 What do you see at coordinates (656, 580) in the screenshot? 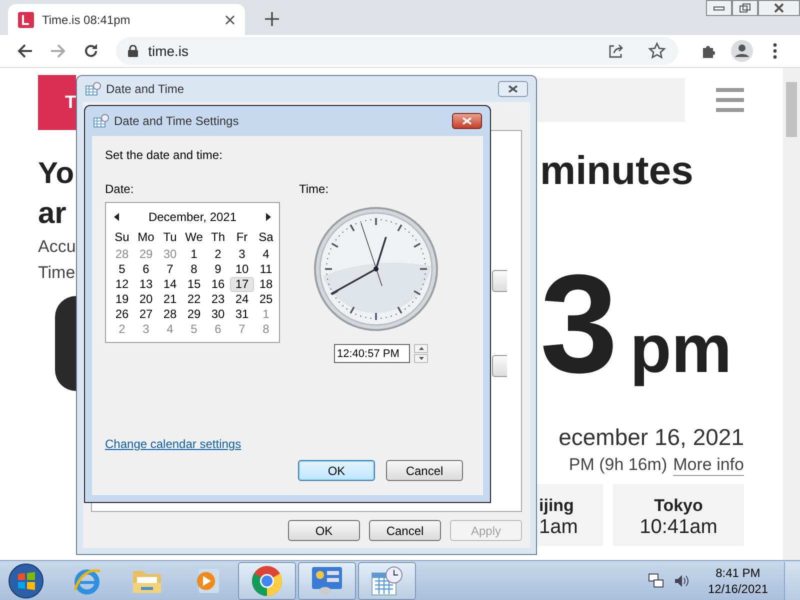
I see `network-icon` at bounding box center [656, 580].